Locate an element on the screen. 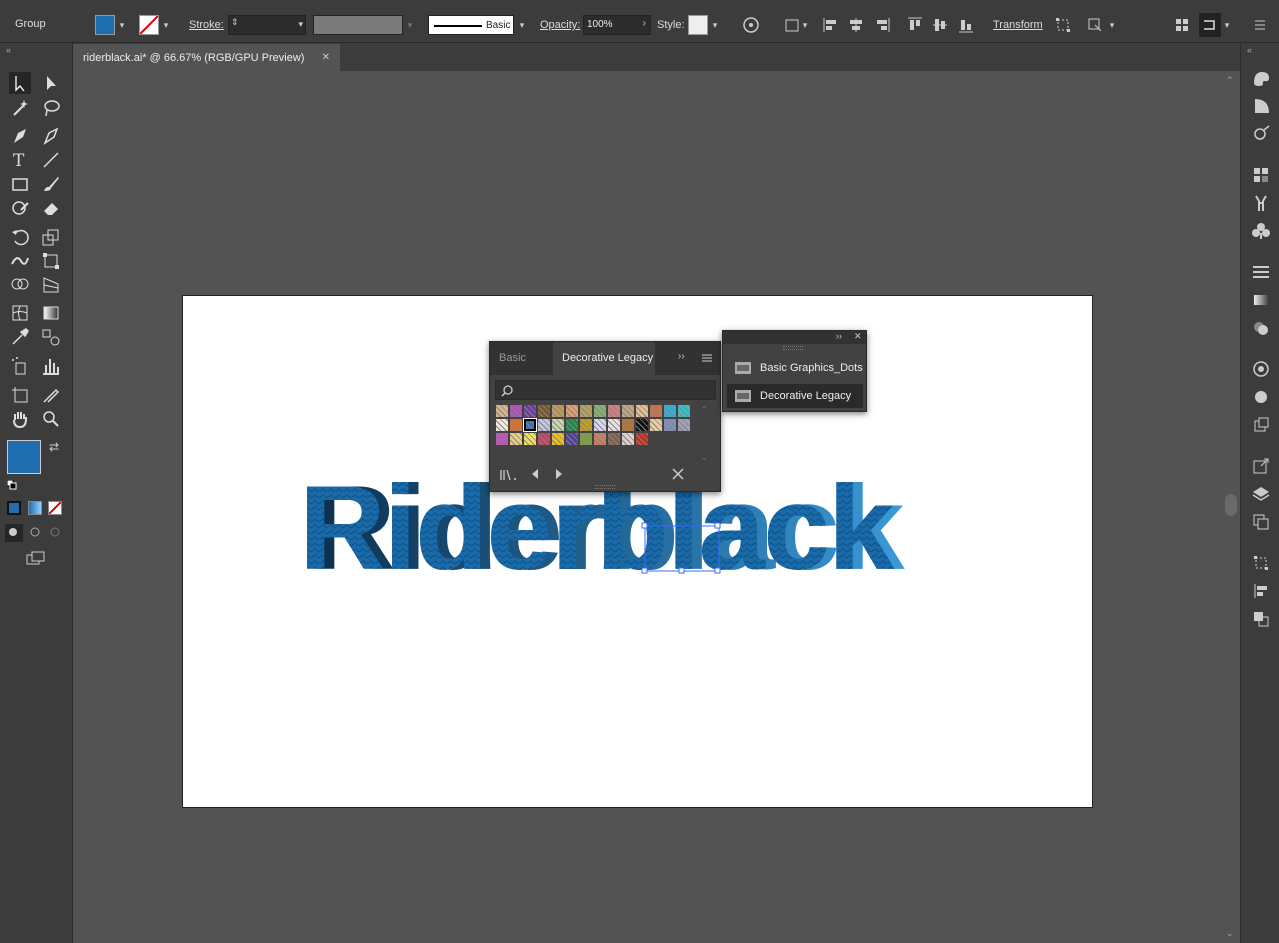 Image resolution: width=1279 pixels, height=943 pixels. line-segment-tool-icon is located at coordinates (51, 160).